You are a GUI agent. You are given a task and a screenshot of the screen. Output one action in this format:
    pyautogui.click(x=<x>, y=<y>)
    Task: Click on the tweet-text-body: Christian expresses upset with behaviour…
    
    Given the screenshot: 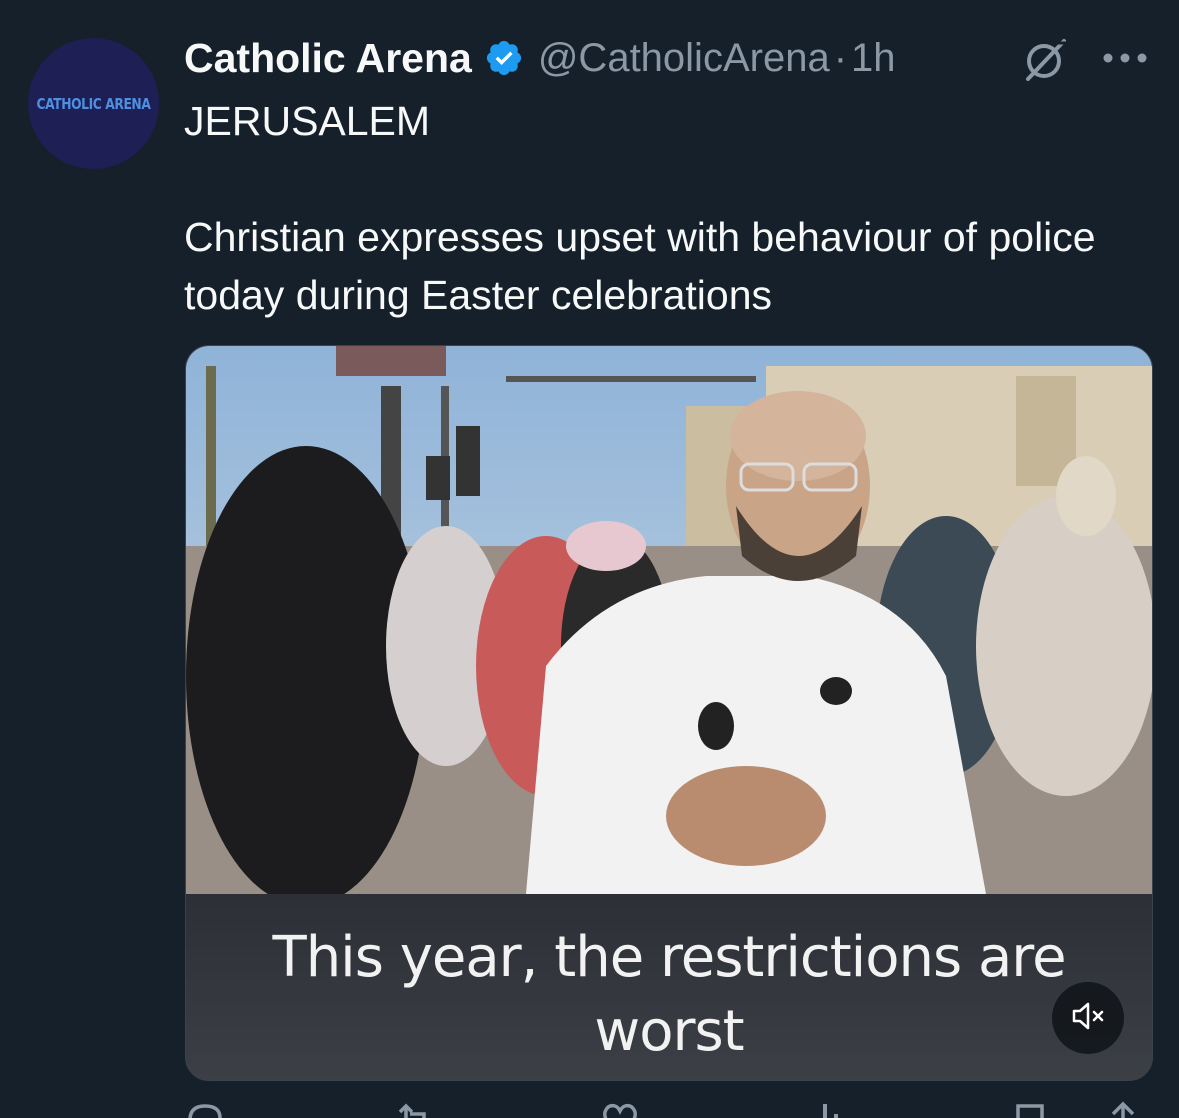 What is the action you would take?
    pyautogui.click(x=640, y=266)
    